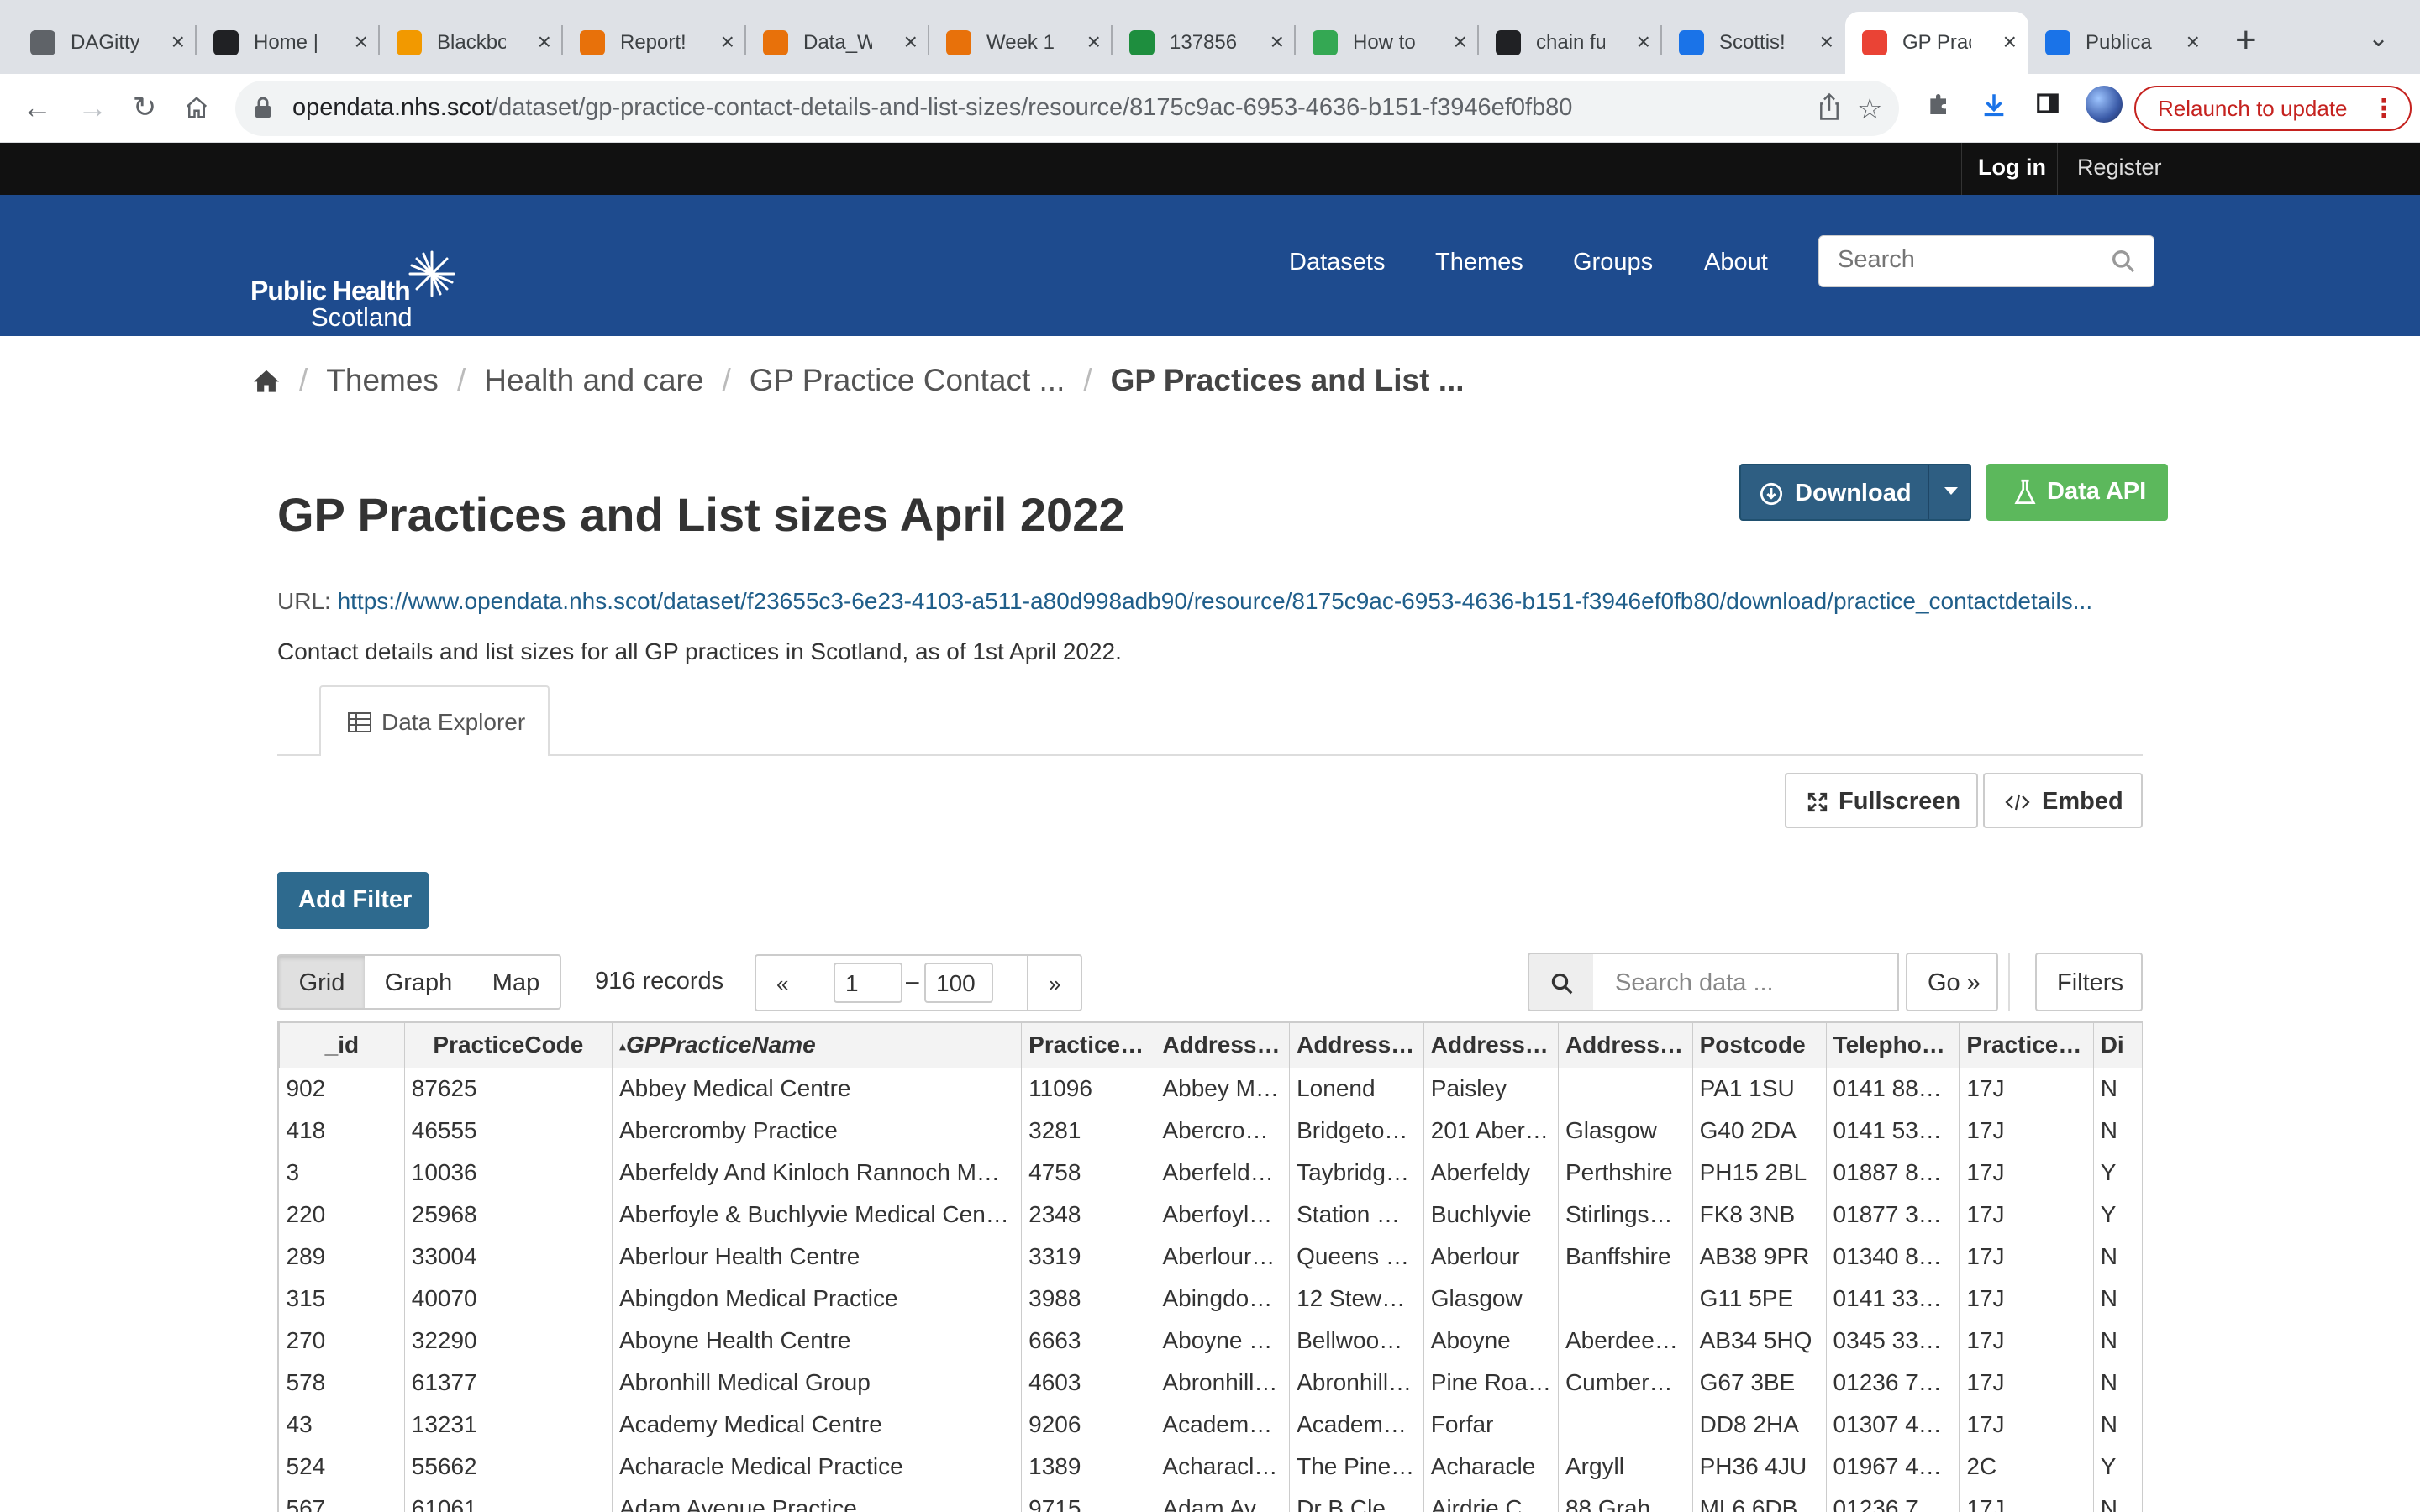 The width and height of the screenshot is (2420, 1512). Describe the element at coordinates (654, 43) in the screenshot. I see `browser-tab: Report! ×` at that location.